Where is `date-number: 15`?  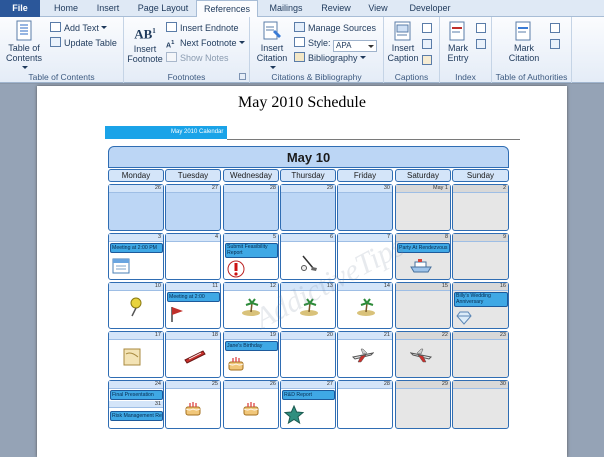
date-number: 15 is located at coordinates (423, 287).